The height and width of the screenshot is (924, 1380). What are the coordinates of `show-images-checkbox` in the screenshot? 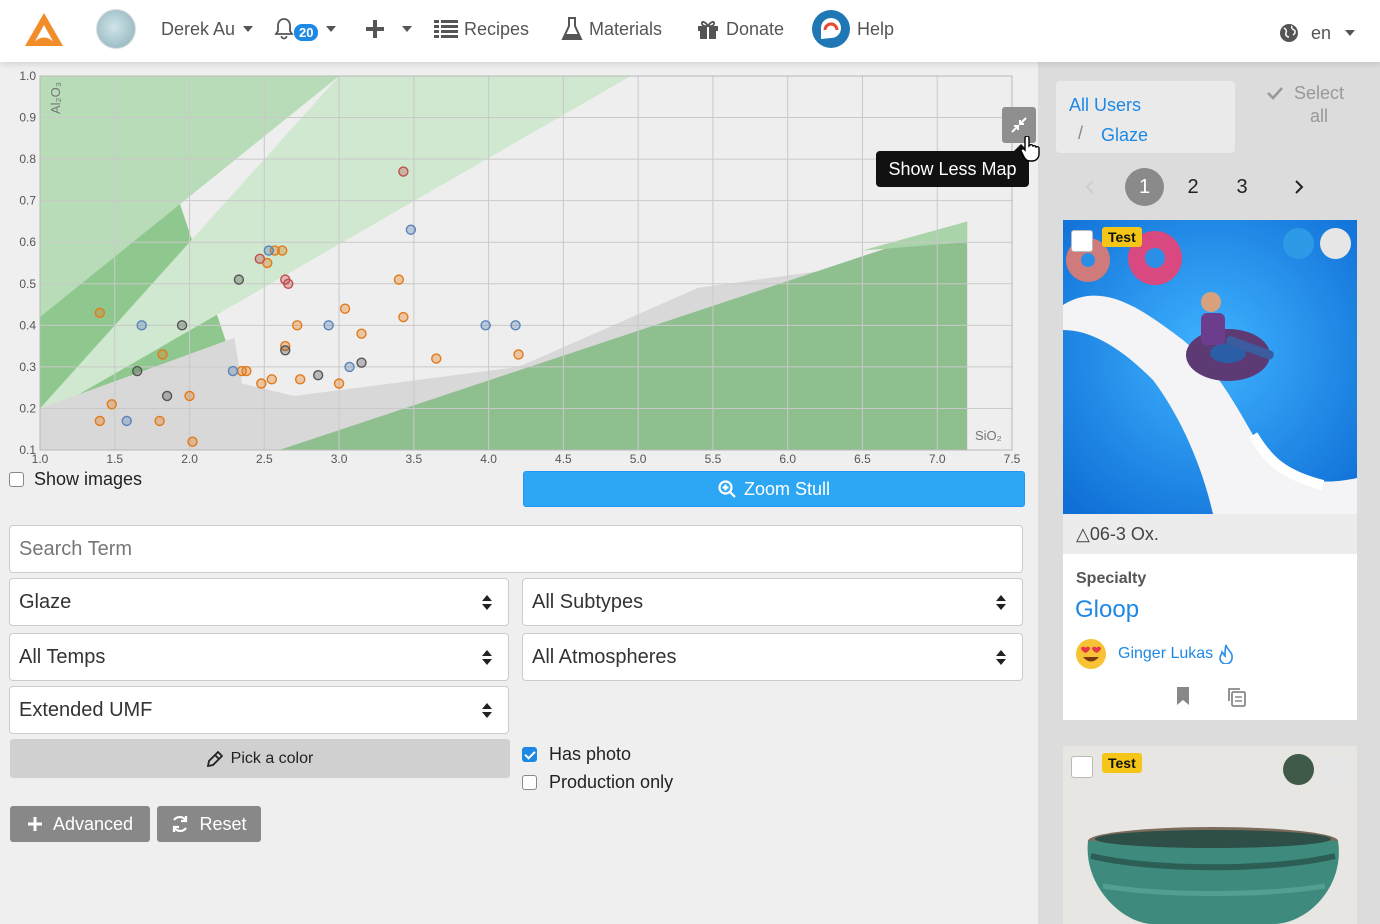 It's located at (16, 479).